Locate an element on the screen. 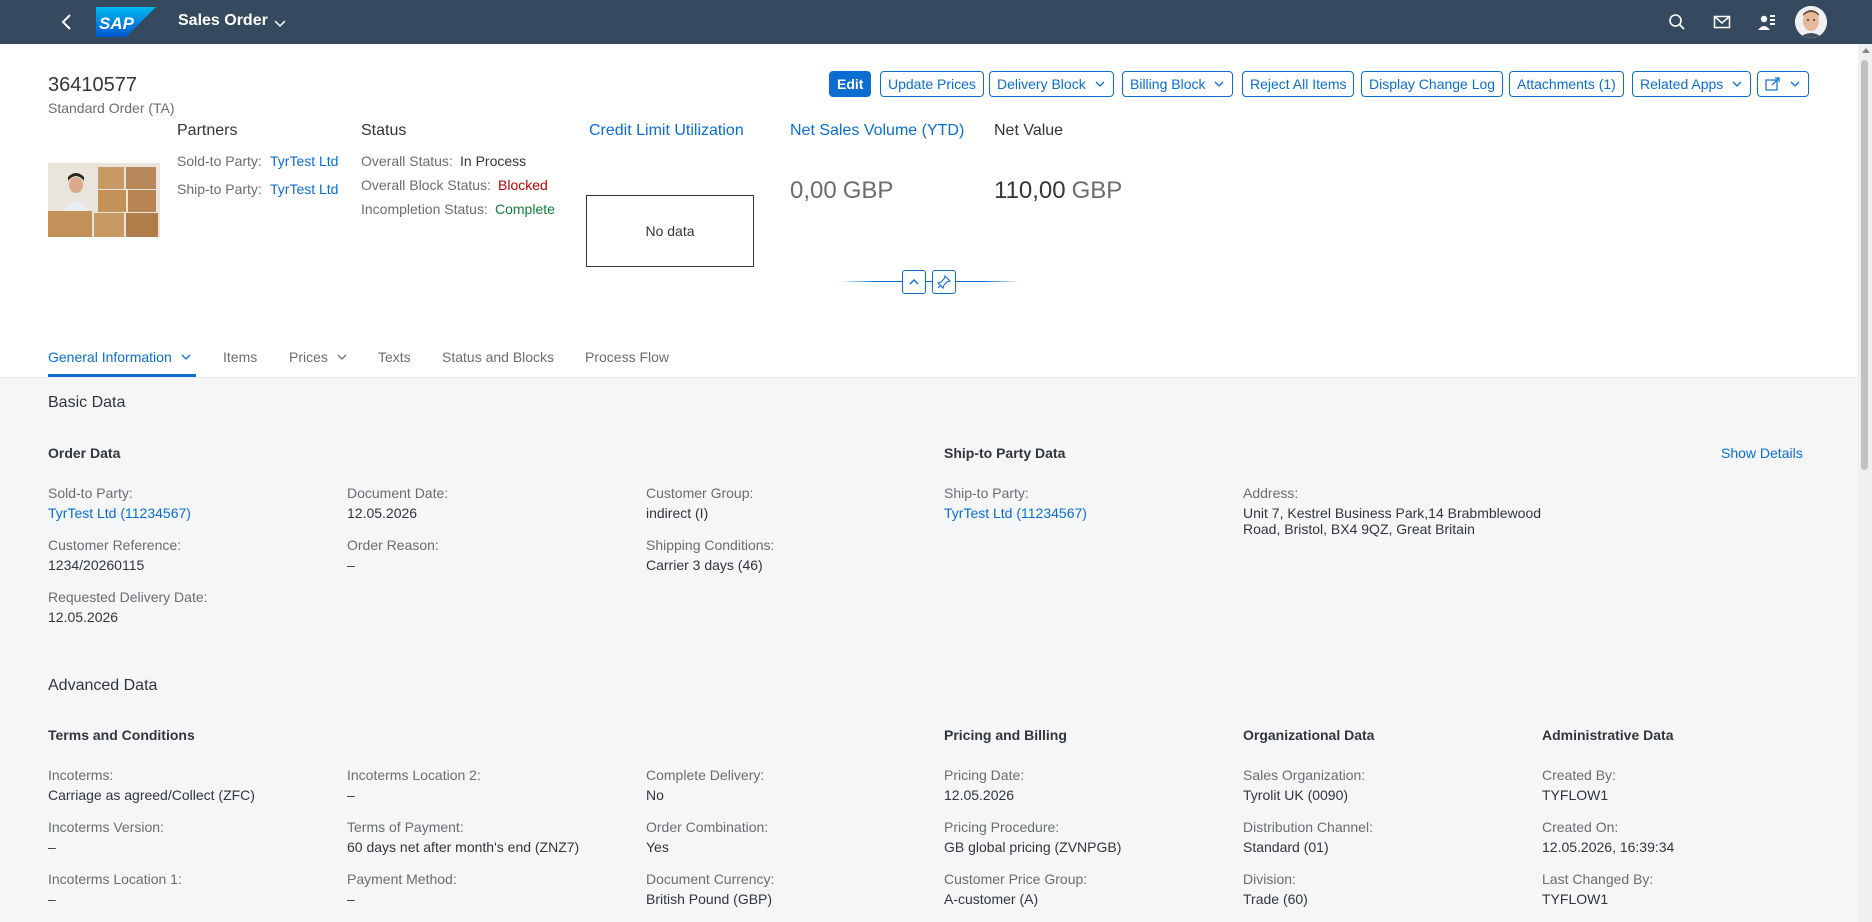  incompletion-status-label: Incompletion Status: is located at coordinates (424, 209).